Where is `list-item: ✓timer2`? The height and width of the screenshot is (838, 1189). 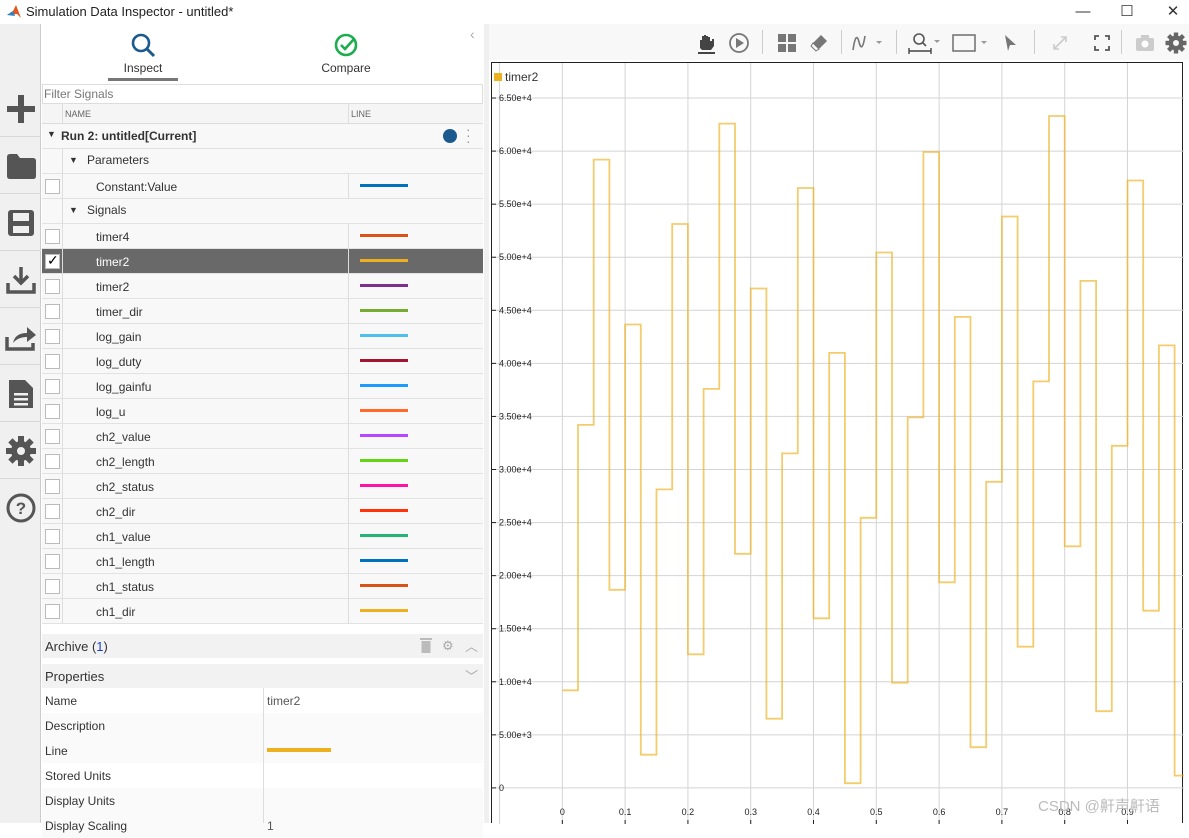
list-item: ✓timer2 is located at coordinates (262, 261).